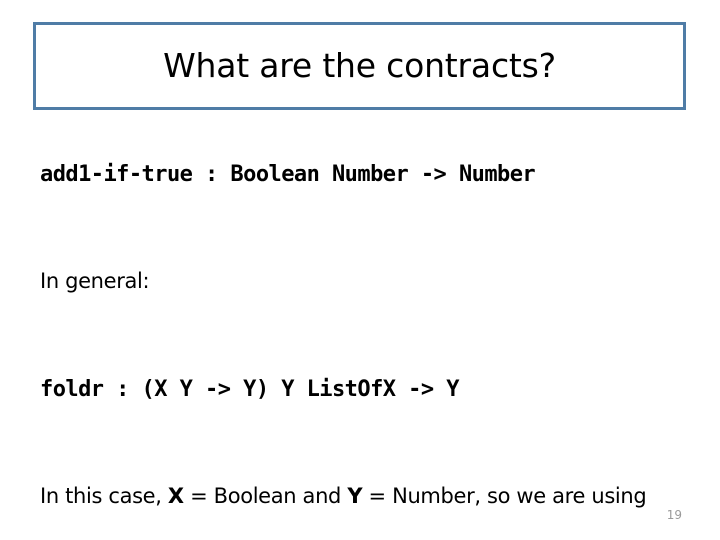  What do you see at coordinates (288, 174) in the screenshot?
I see `code-text: add1-if-true : Boolean Number -> Number` at bounding box center [288, 174].